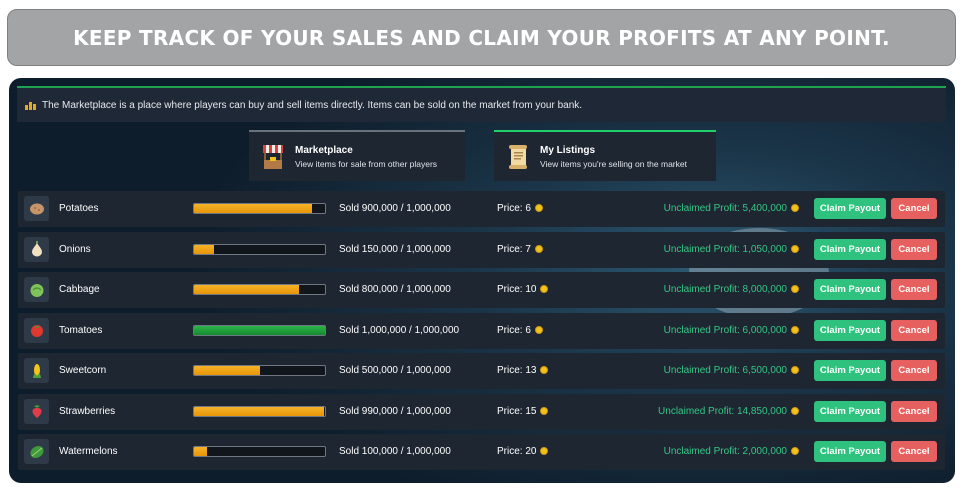  I want to click on price-text: Price: 10, so click(517, 289).